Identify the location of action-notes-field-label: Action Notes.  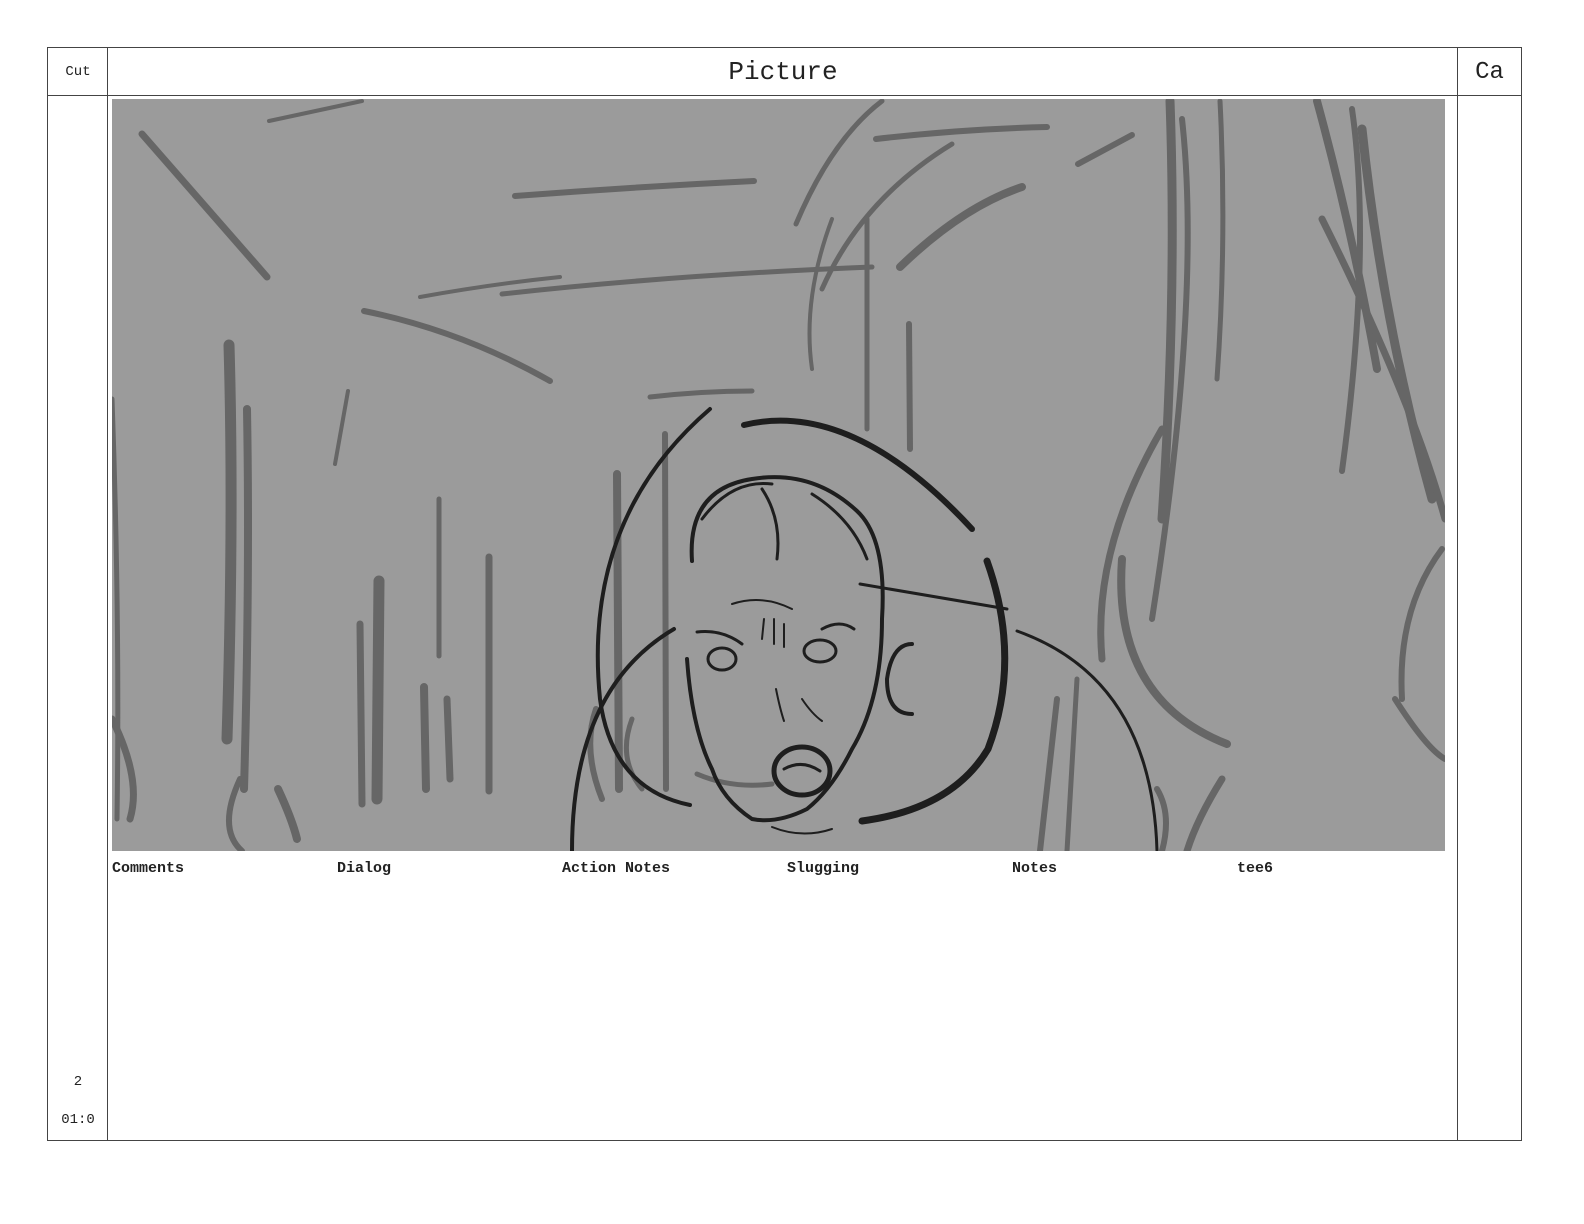
(616, 868).